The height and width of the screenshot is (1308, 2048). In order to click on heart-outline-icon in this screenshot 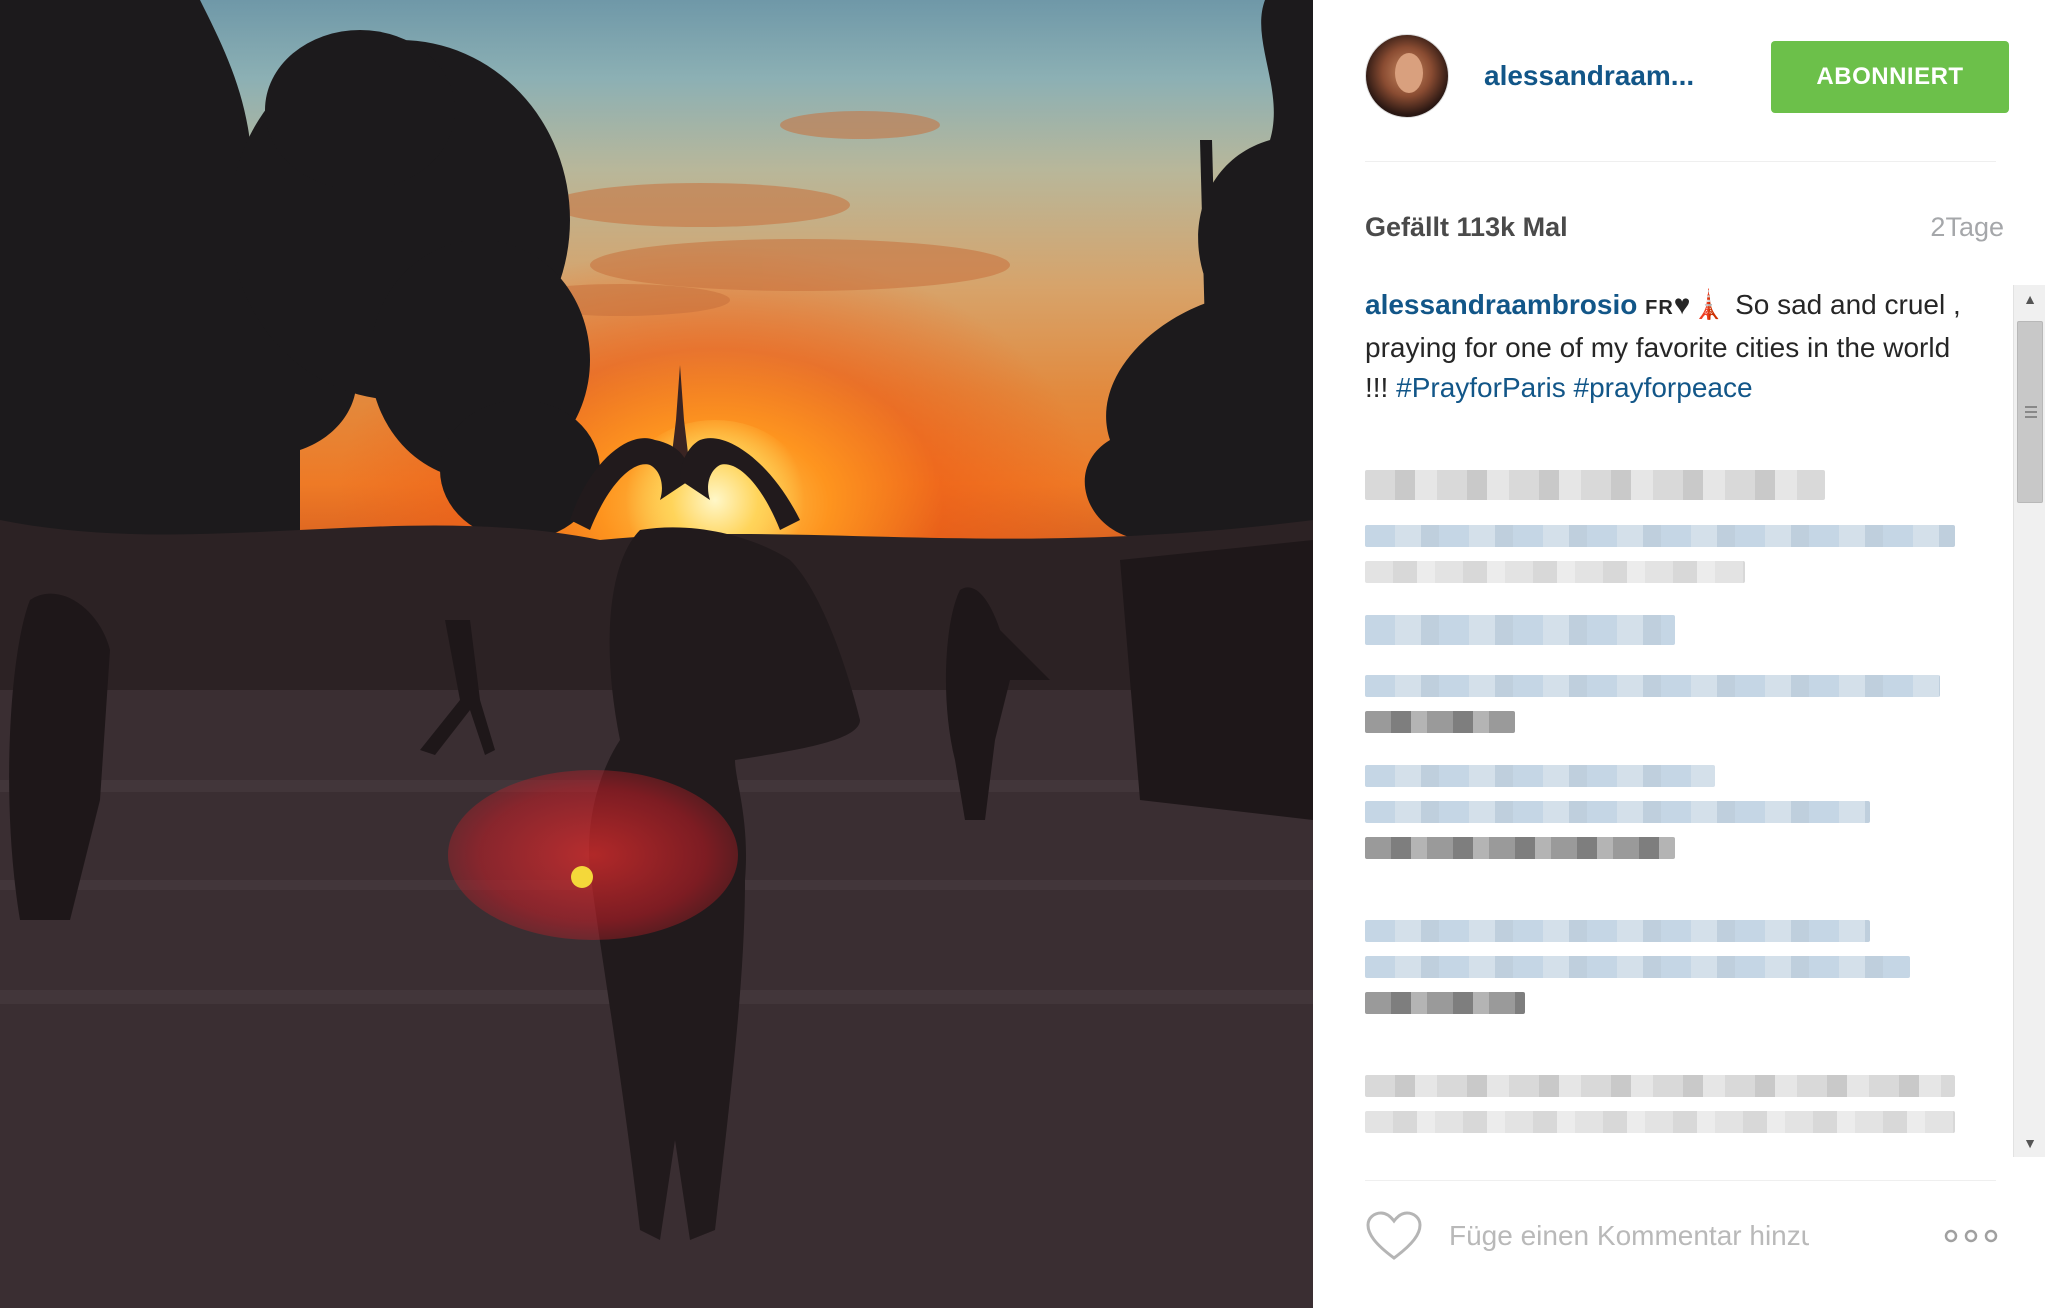, I will do `click(1394, 1236)`.